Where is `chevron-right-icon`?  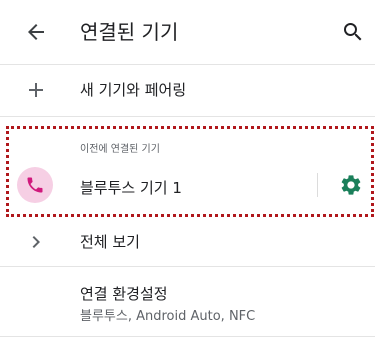
chevron-right-icon is located at coordinates (36, 242).